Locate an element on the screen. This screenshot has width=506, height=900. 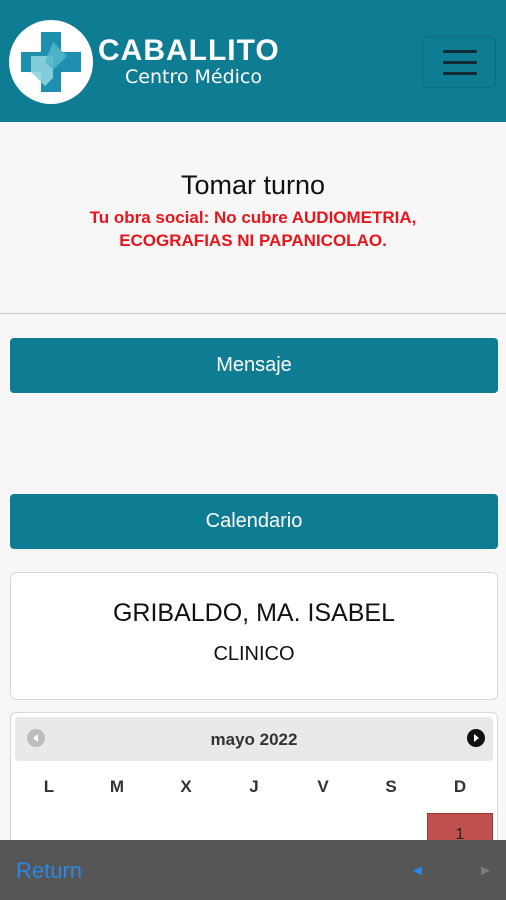
weekday-label: D is located at coordinates (460, 786).